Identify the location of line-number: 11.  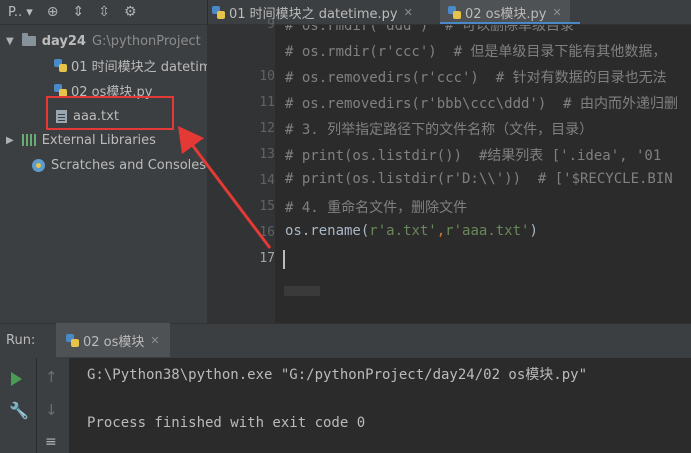
(267, 102).